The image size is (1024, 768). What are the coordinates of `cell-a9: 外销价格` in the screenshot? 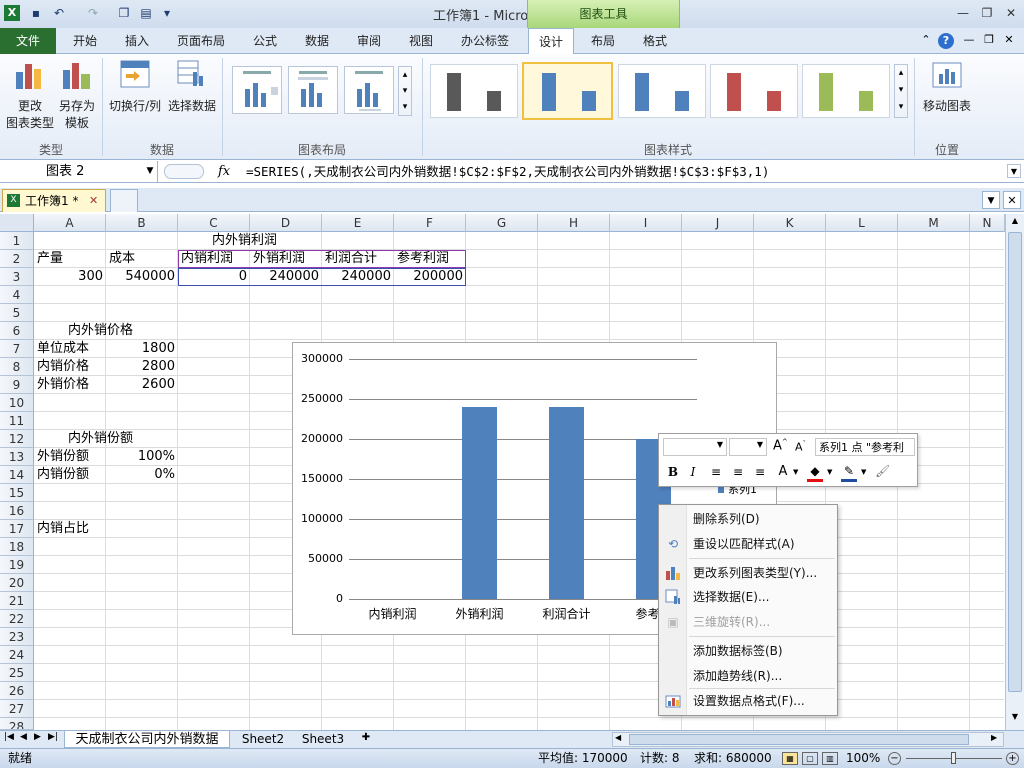 It's located at (71, 385).